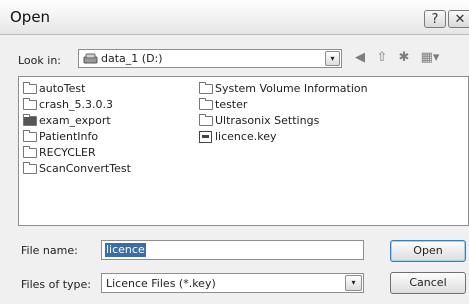 This screenshot has height=304, width=469. Describe the element at coordinates (125, 250) in the screenshot. I see `file-name-selection: licence` at that location.